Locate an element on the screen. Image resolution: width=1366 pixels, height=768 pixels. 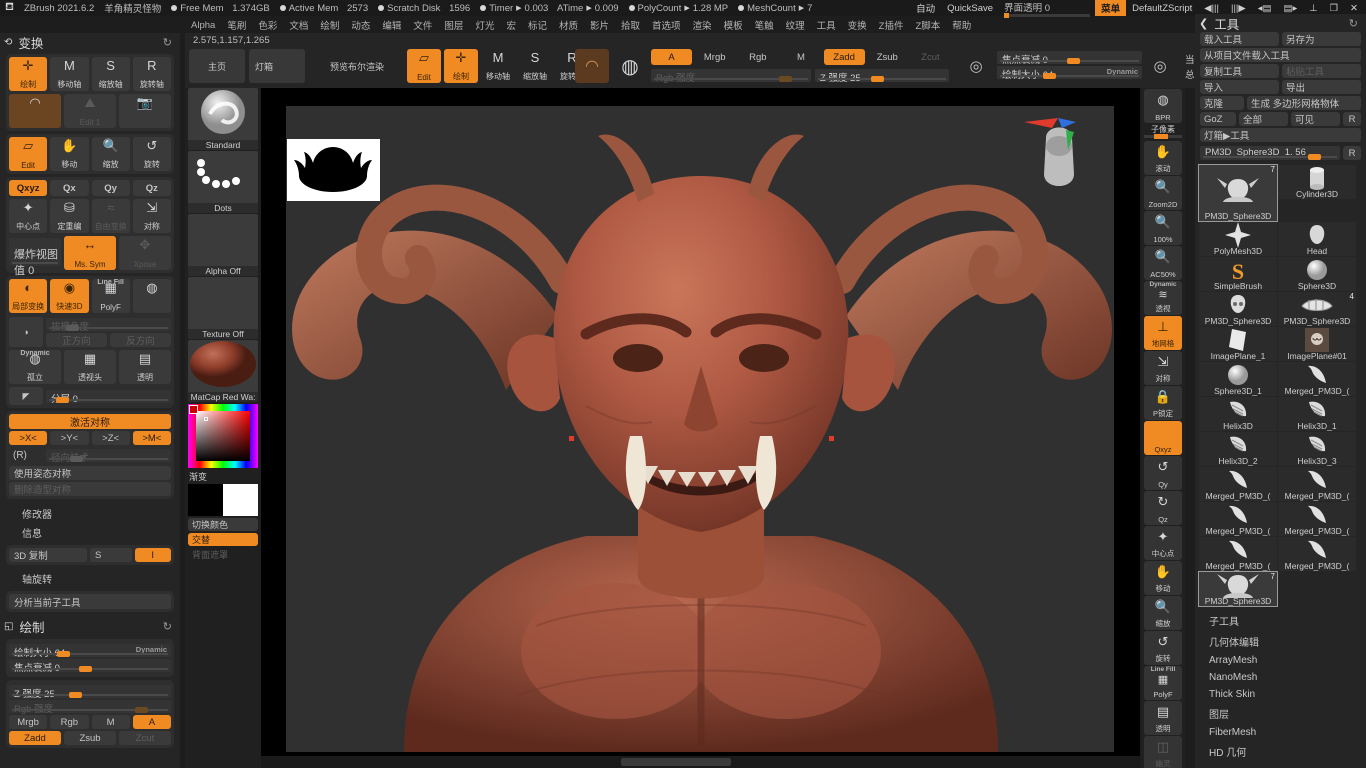
rgb-intensity-slider-top: Rgb 强度 is located at coordinates (731, 76).